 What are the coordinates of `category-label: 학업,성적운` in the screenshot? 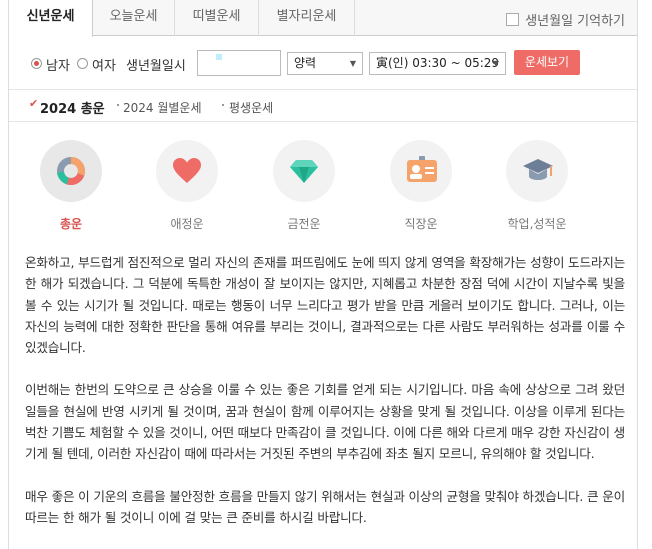 It's located at (537, 224).